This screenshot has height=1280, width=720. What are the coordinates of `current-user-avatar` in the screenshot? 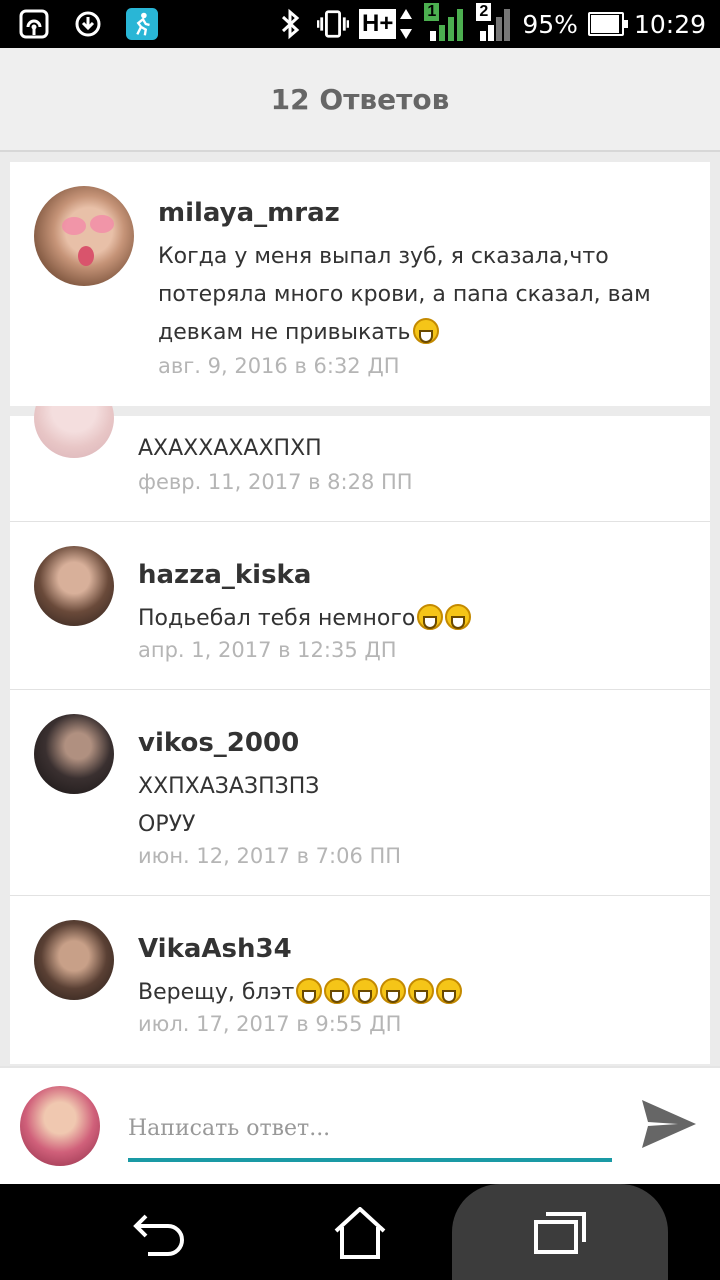 It's located at (60, 1126).